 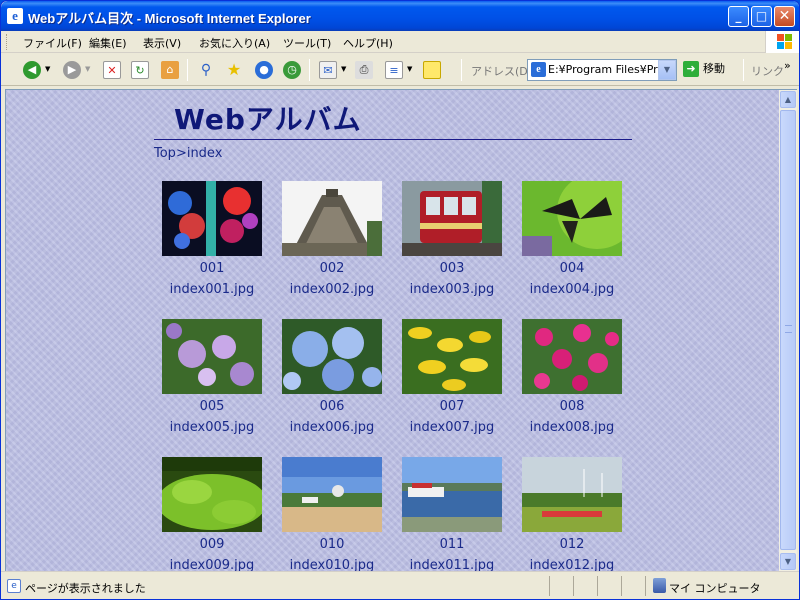 I want to click on album-item: 011 index011.jpg, so click(x=452, y=514).